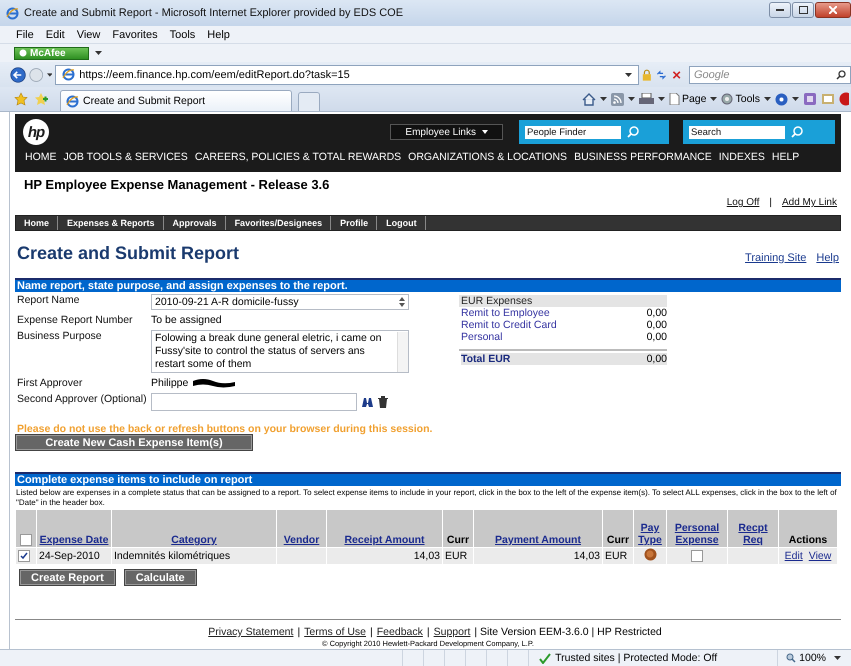  Describe the element at coordinates (727, 99) in the screenshot. I see `gear-icon` at that location.